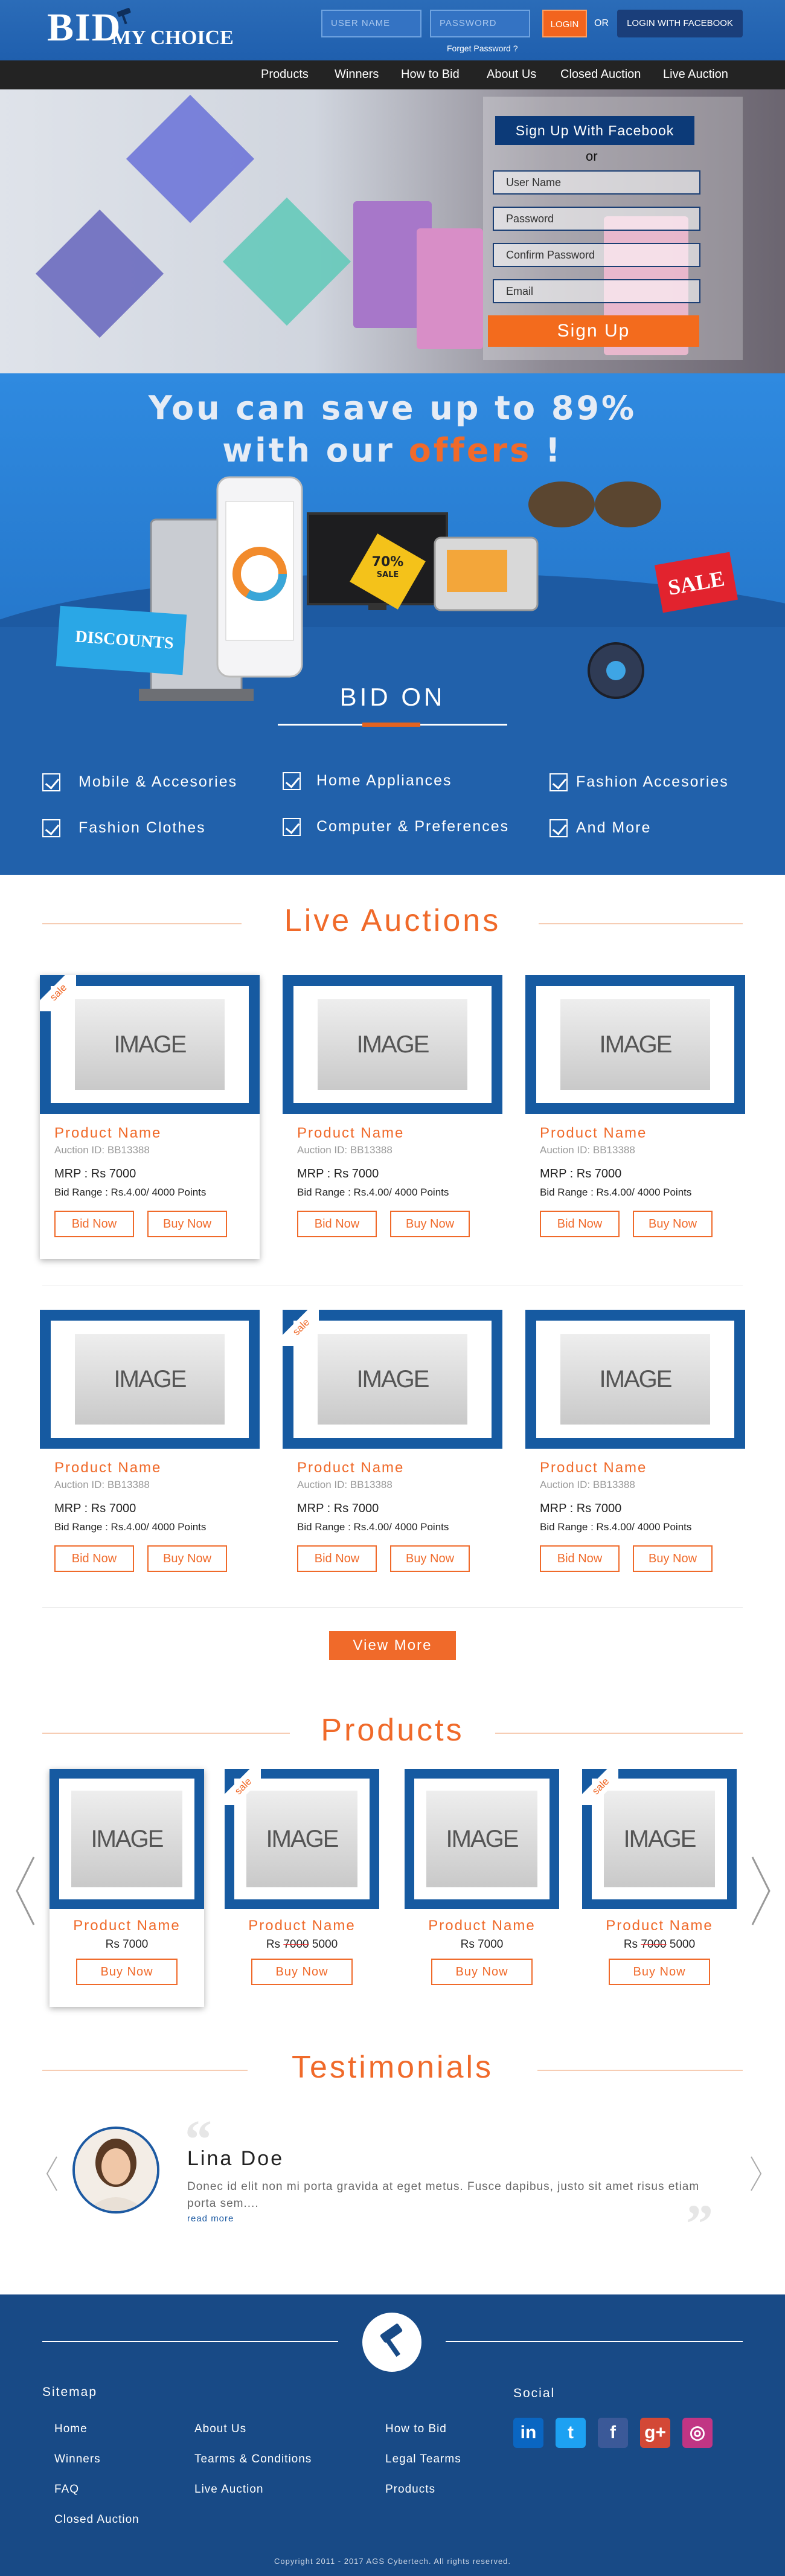 The height and width of the screenshot is (2576, 785). I want to click on category-computer: Computer & Preferences, so click(412, 827).